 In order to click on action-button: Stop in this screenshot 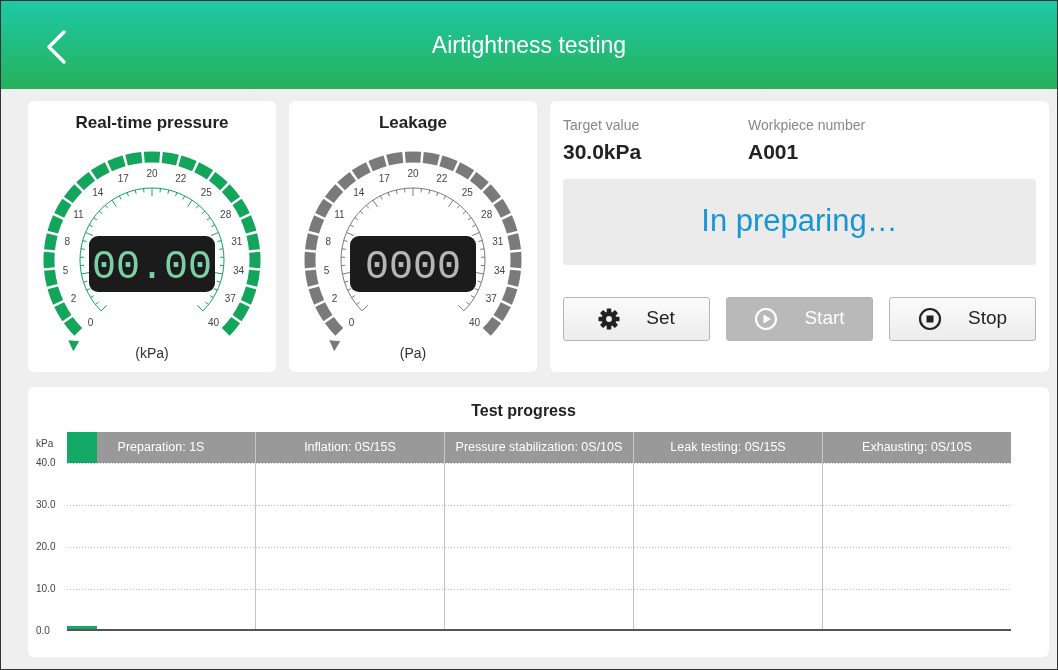, I will do `click(962, 318)`.